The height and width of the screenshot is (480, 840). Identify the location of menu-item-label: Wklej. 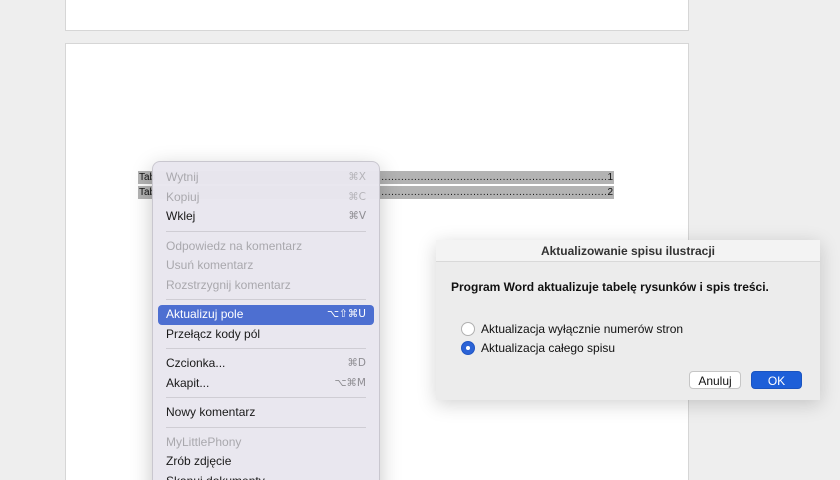
(181, 216).